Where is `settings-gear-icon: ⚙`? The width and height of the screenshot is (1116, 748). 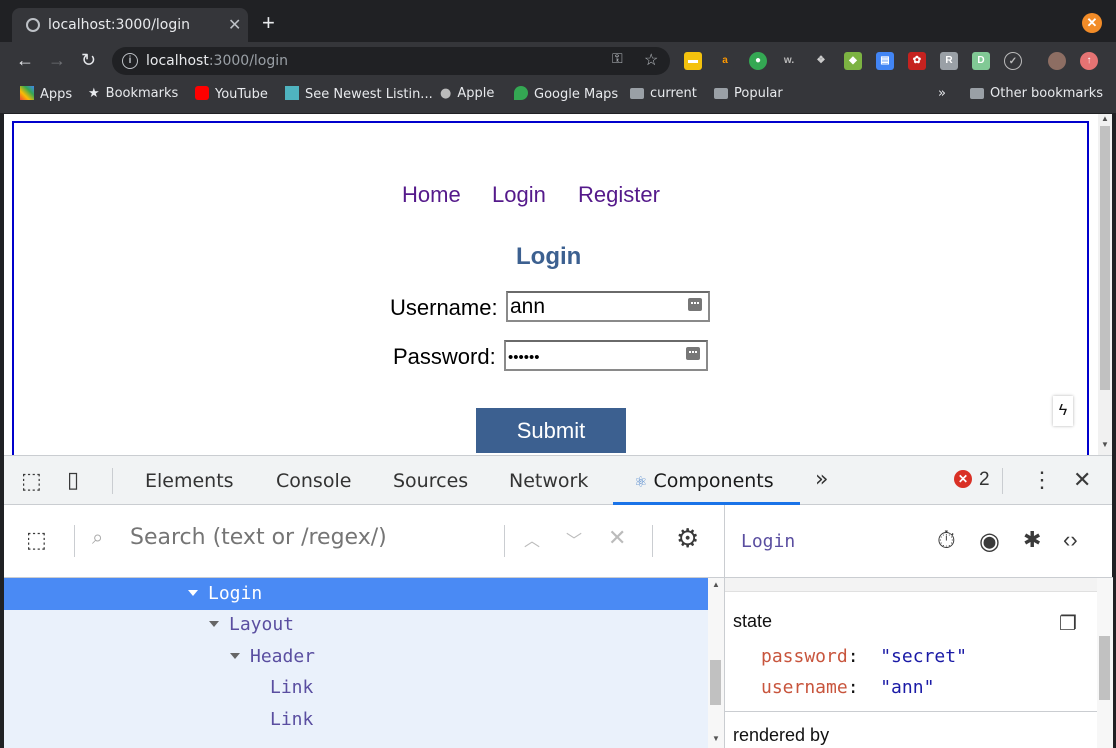
settings-gear-icon: ⚙ is located at coordinates (687, 538).